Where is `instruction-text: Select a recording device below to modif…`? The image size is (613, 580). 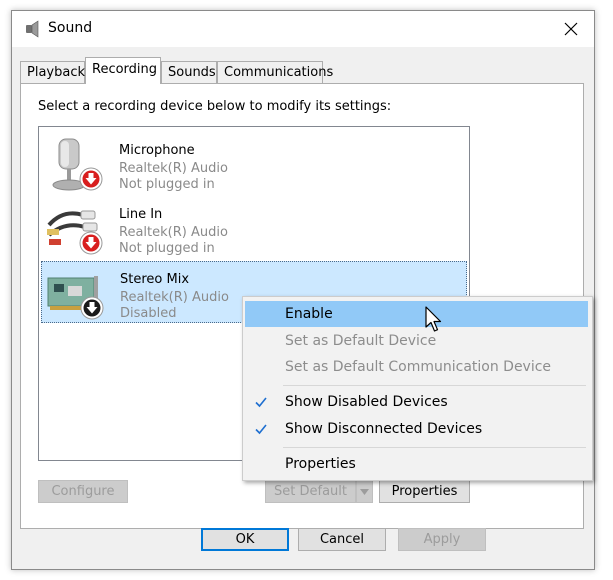 instruction-text: Select a recording device below to modif… is located at coordinates (215, 106).